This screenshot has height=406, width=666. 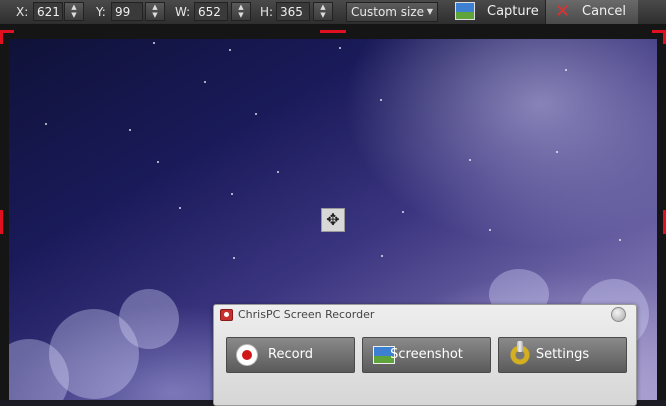 I want to click on edge-marker-left, so click(x=1, y=222).